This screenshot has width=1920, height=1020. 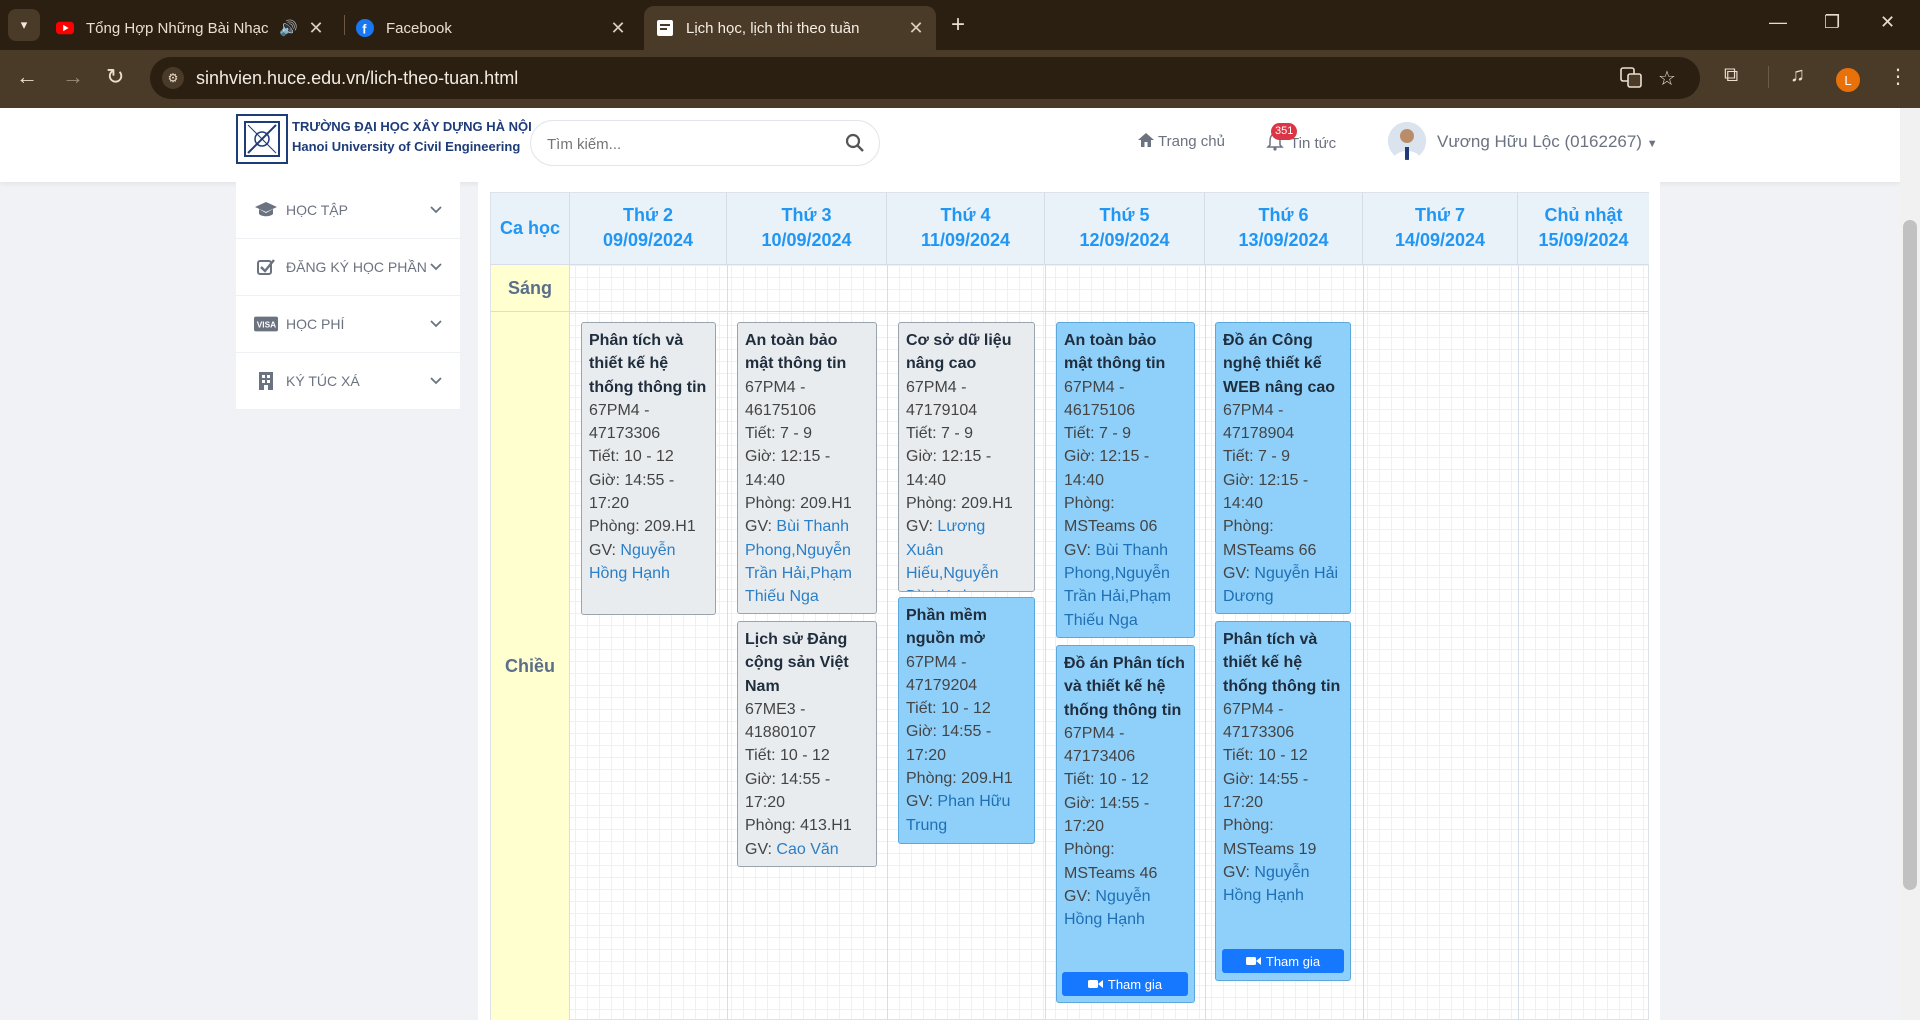 I want to click on restore-icon: ❐, so click(x=1832, y=22).